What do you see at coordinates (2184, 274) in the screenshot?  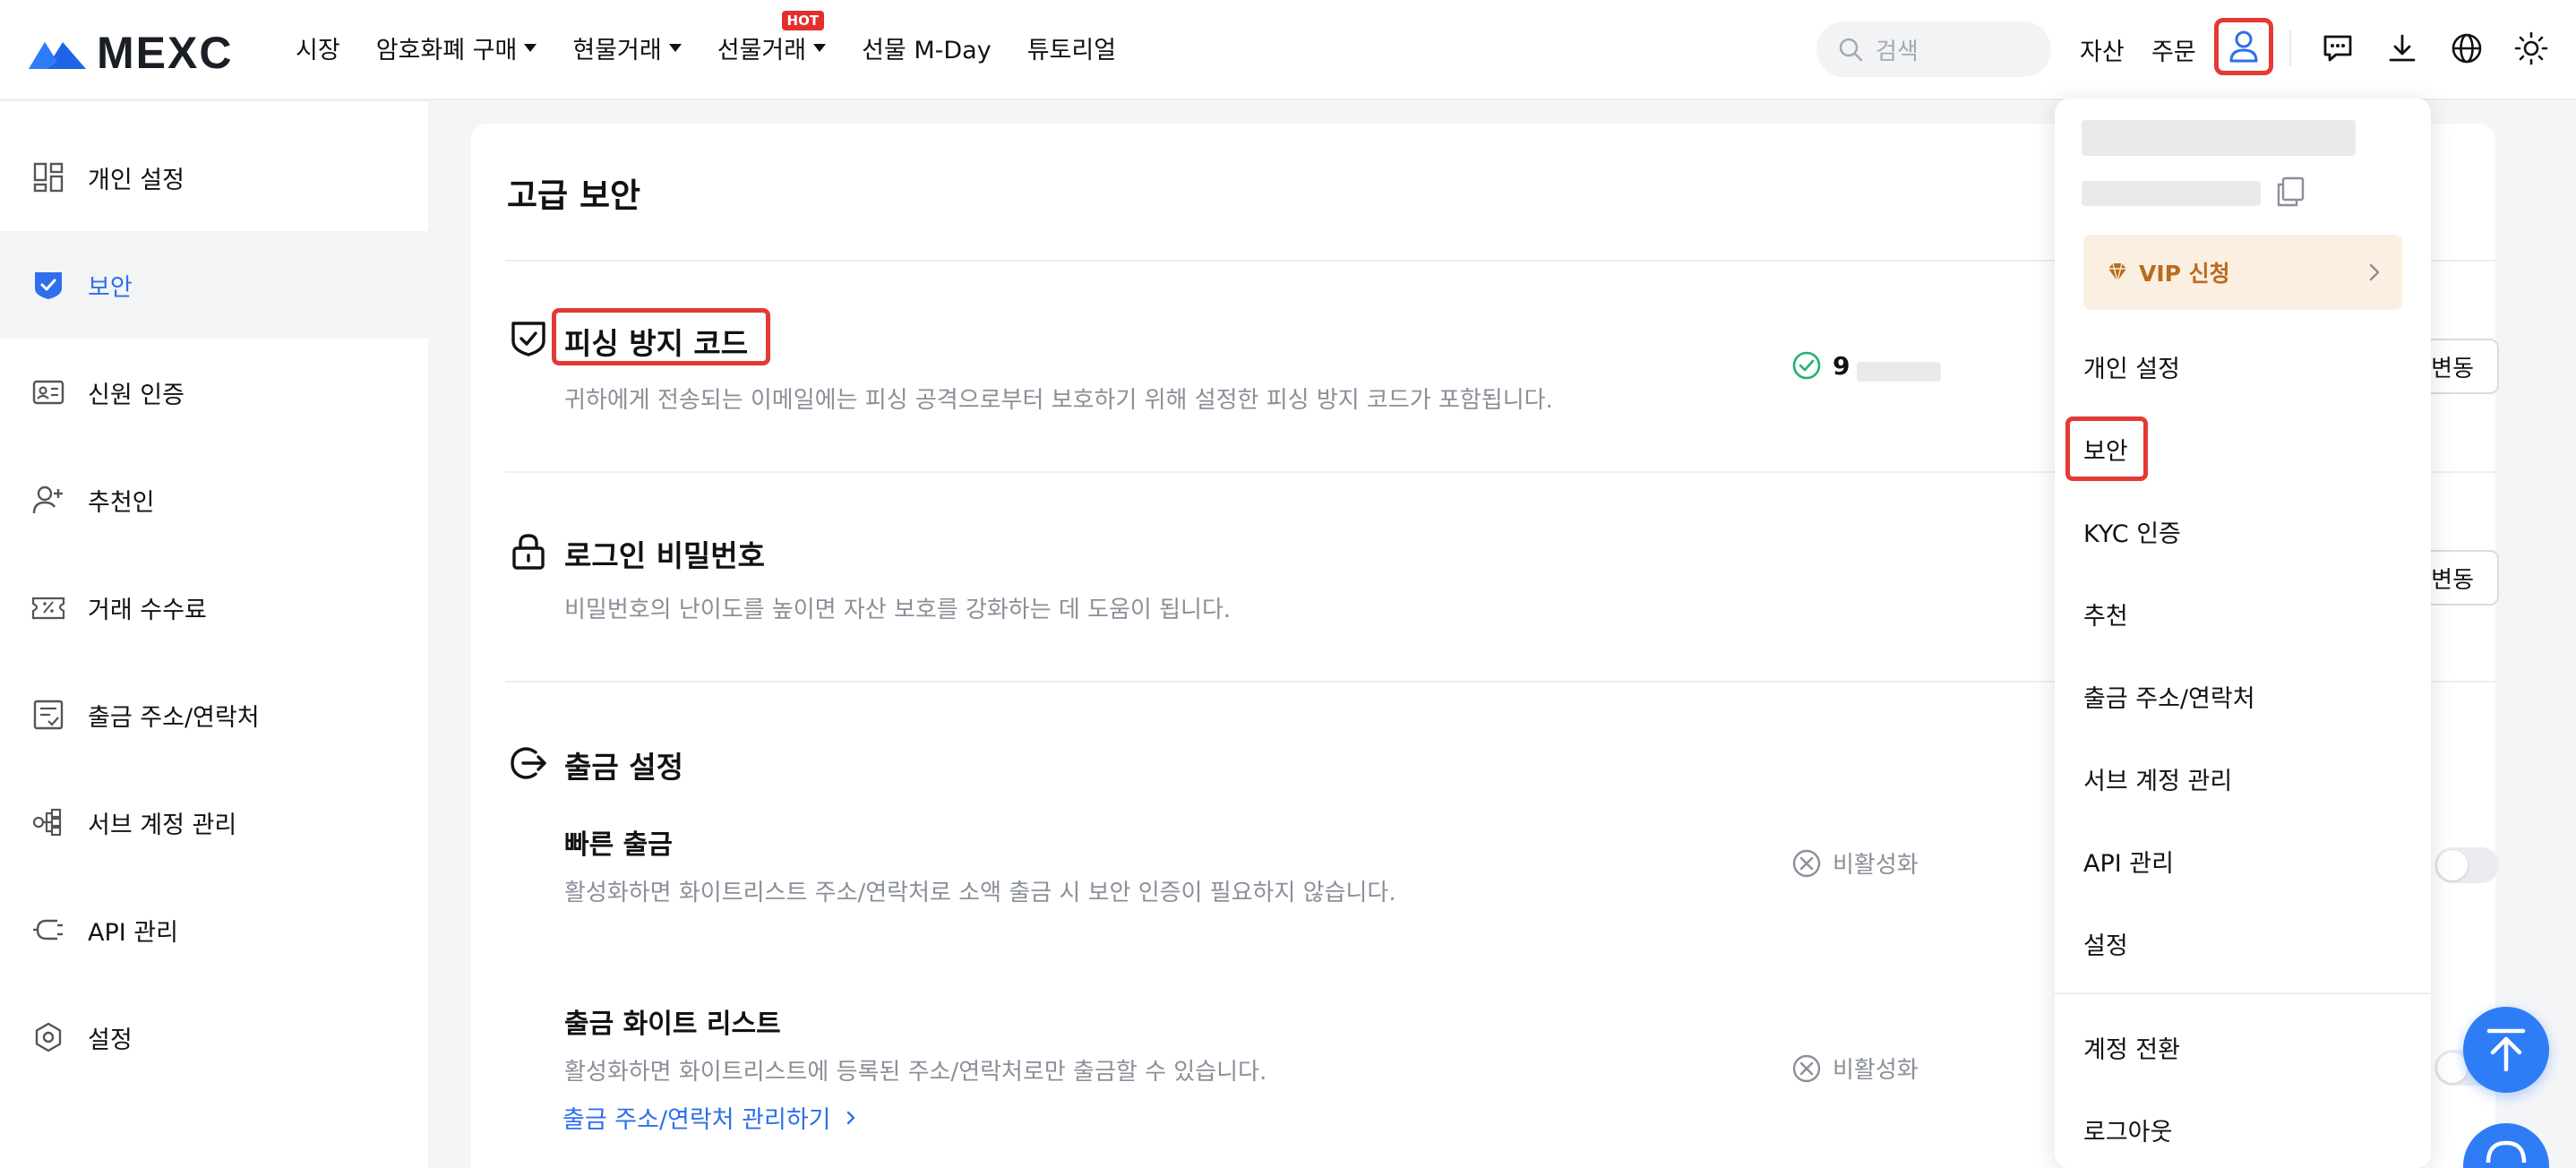 I see `vip-label: VIP 신청` at bounding box center [2184, 274].